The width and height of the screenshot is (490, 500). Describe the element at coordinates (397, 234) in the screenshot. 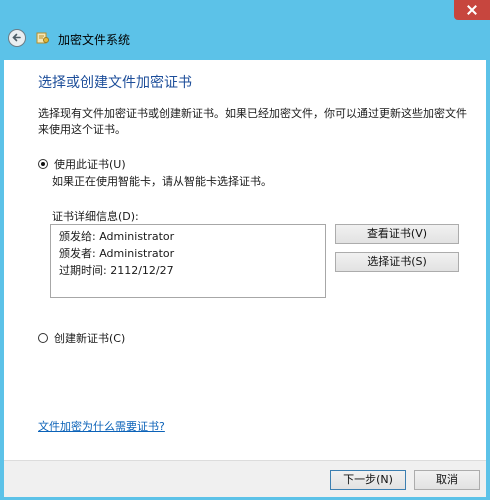

I see `view-cert-button: 查看证书(V)` at that location.